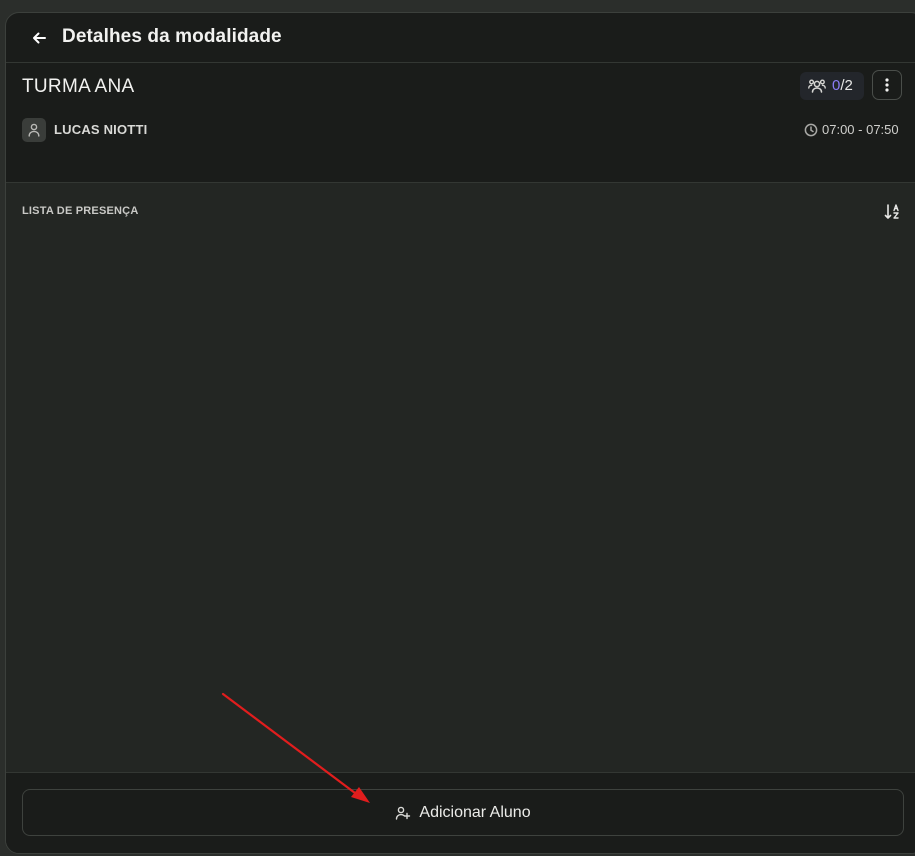 Image resolution: width=915 pixels, height=856 pixels. I want to click on arrow-left-icon, so click(39, 38).